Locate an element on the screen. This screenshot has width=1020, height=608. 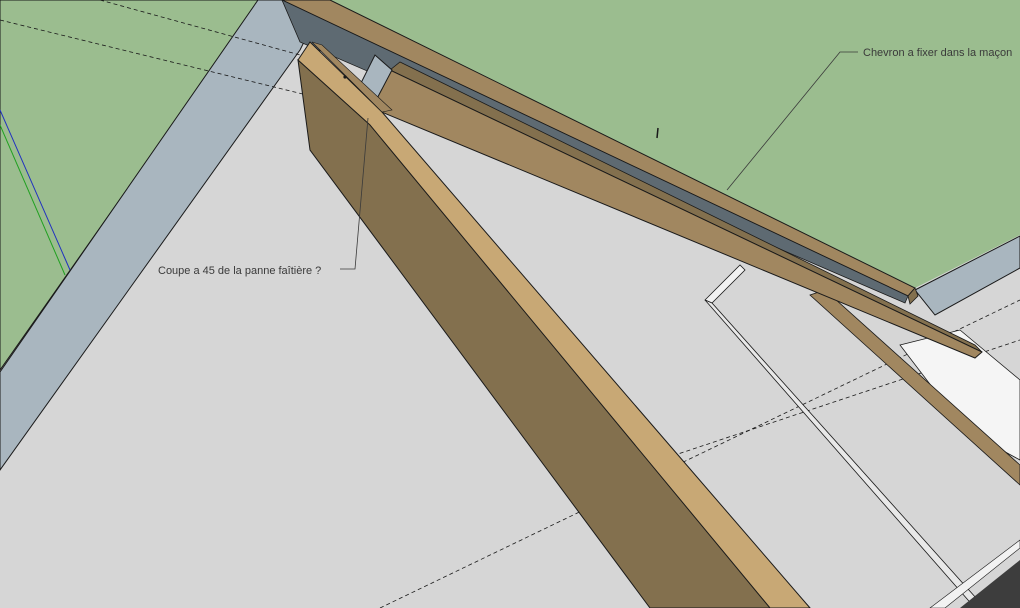
cut-label: Coupe a 45 de la panne faîtière ? is located at coordinates (239, 271).